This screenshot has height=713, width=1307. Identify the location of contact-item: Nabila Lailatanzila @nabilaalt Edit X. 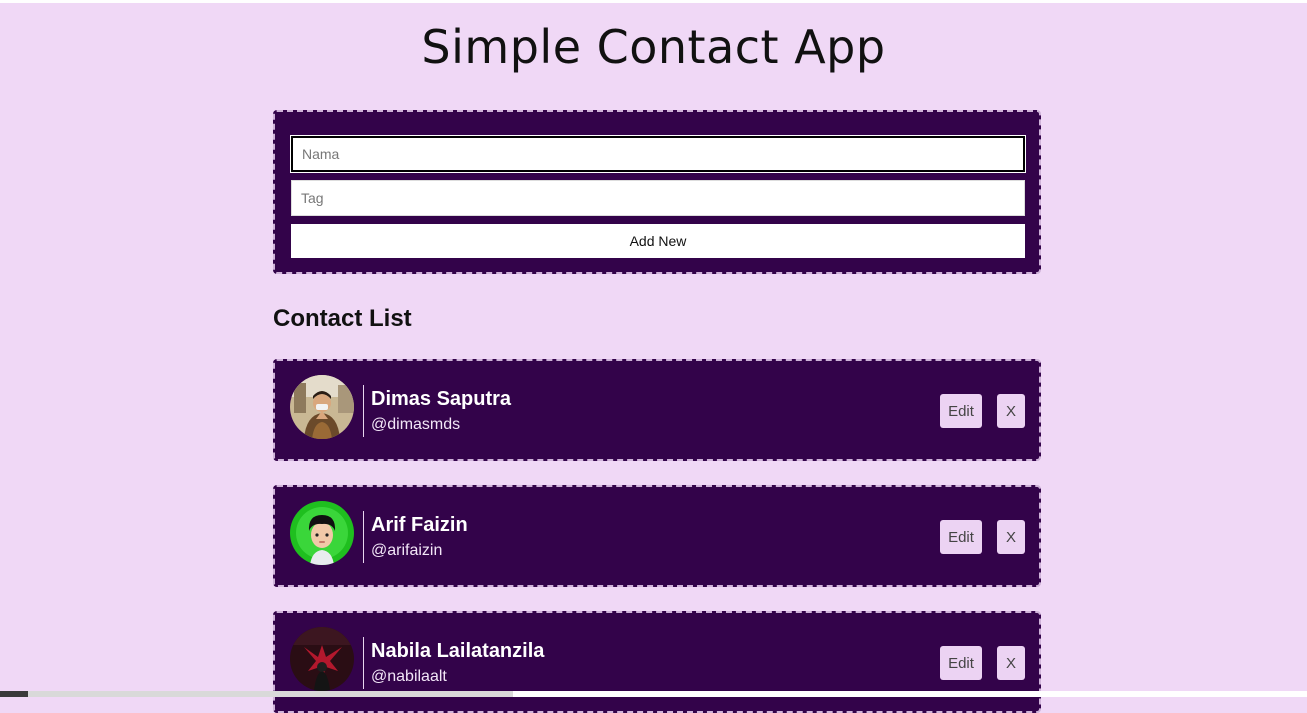
(657, 662).